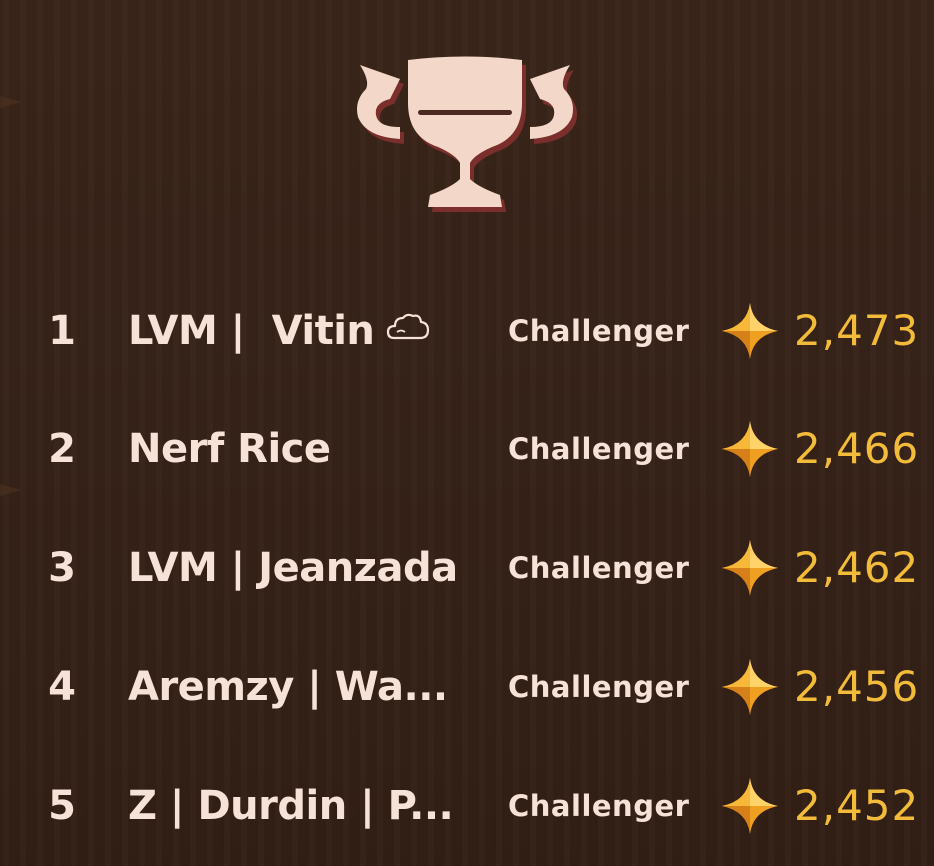 The image size is (934, 866). I want to click on leaderboard-row: 3 LVM | Jeanzada Challenger 2,462, so click(467, 568).